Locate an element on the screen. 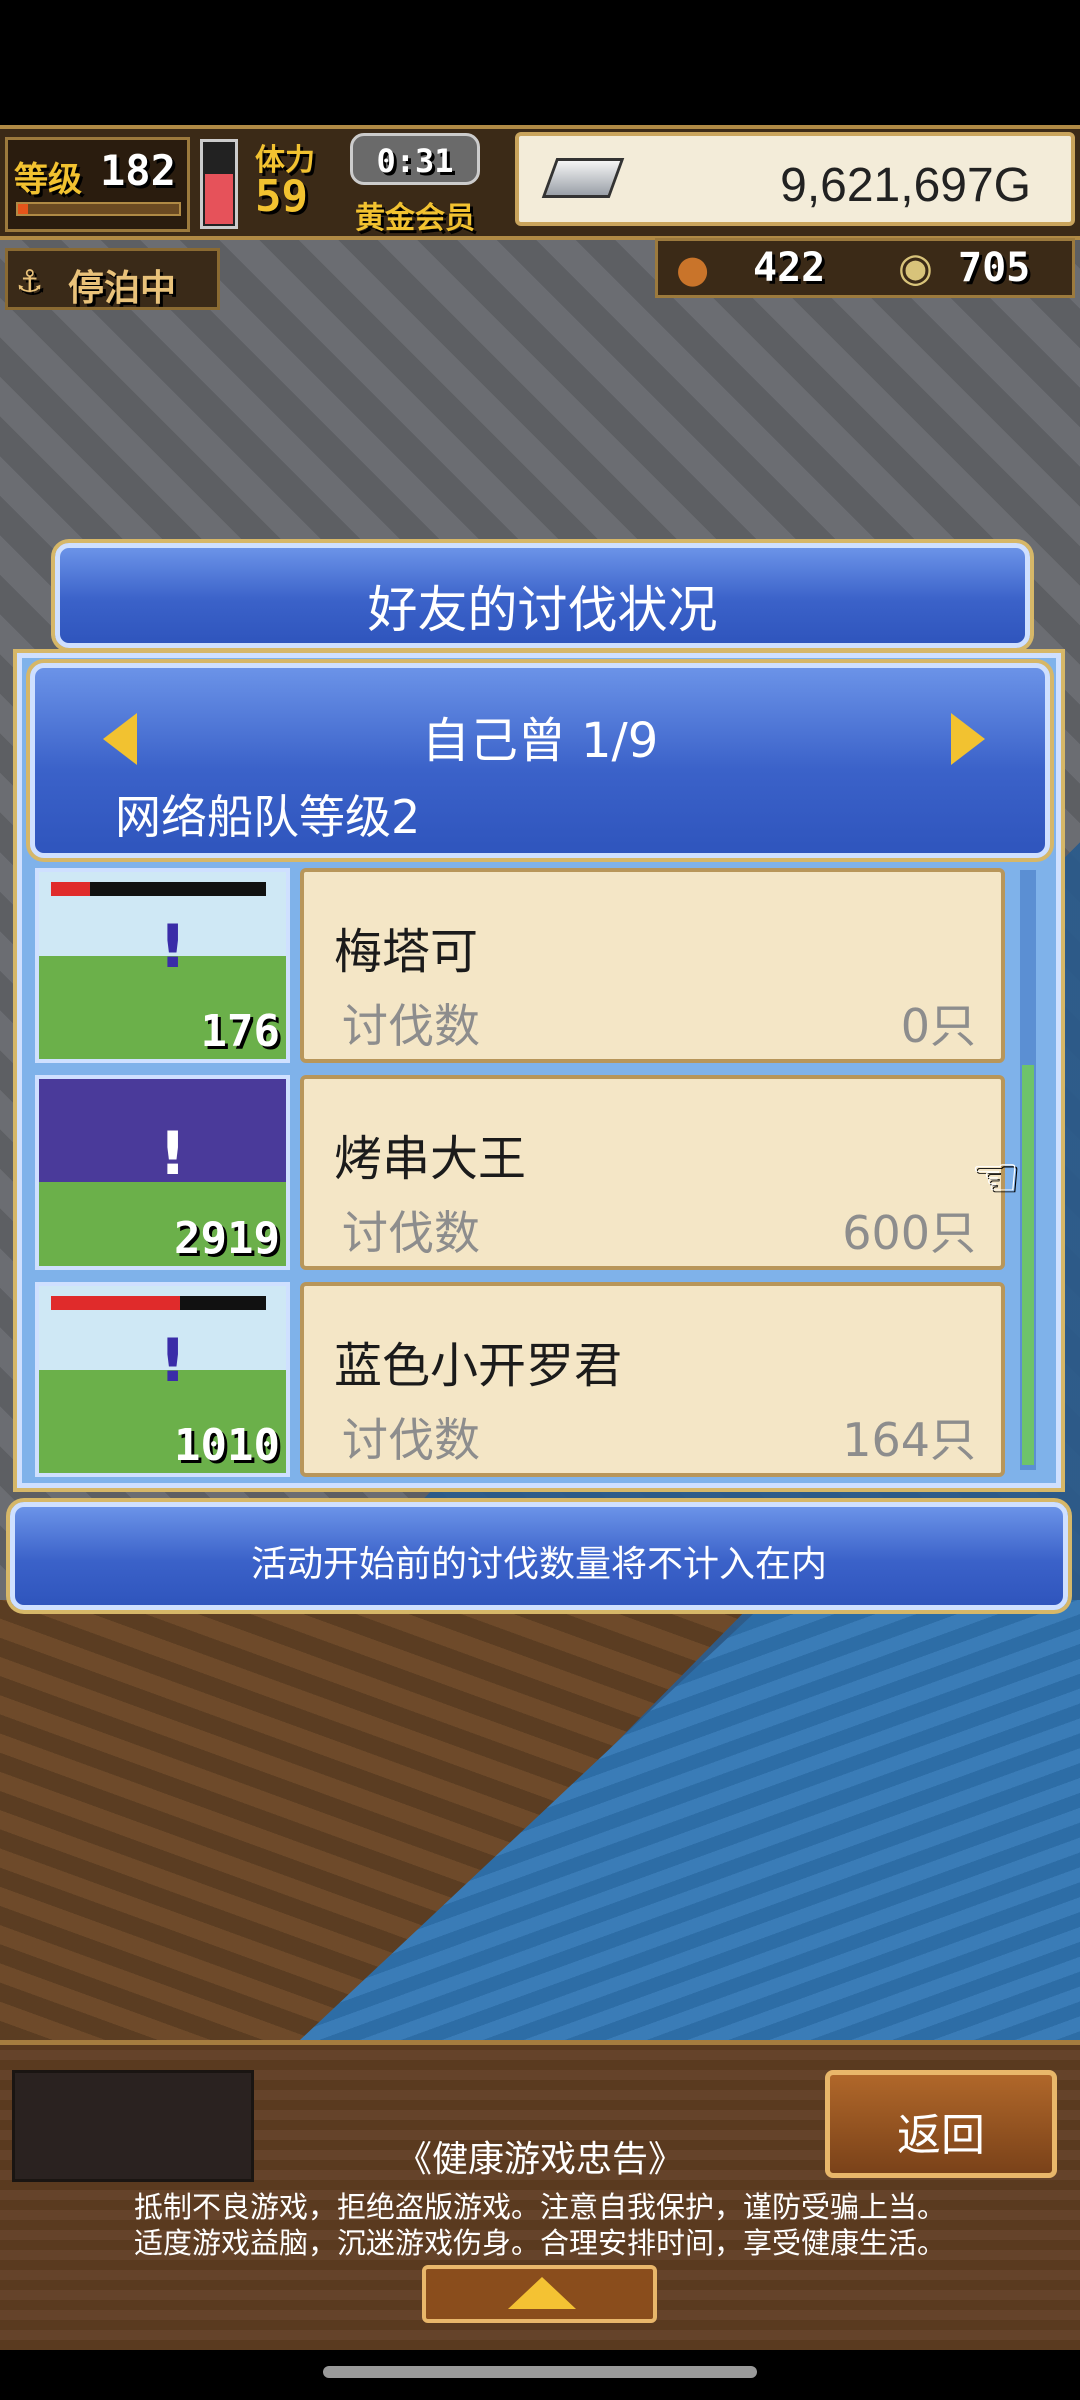 Image resolution: width=1080 pixels, height=2400 pixels. level-value: 182 is located at coordinates (138, 170).